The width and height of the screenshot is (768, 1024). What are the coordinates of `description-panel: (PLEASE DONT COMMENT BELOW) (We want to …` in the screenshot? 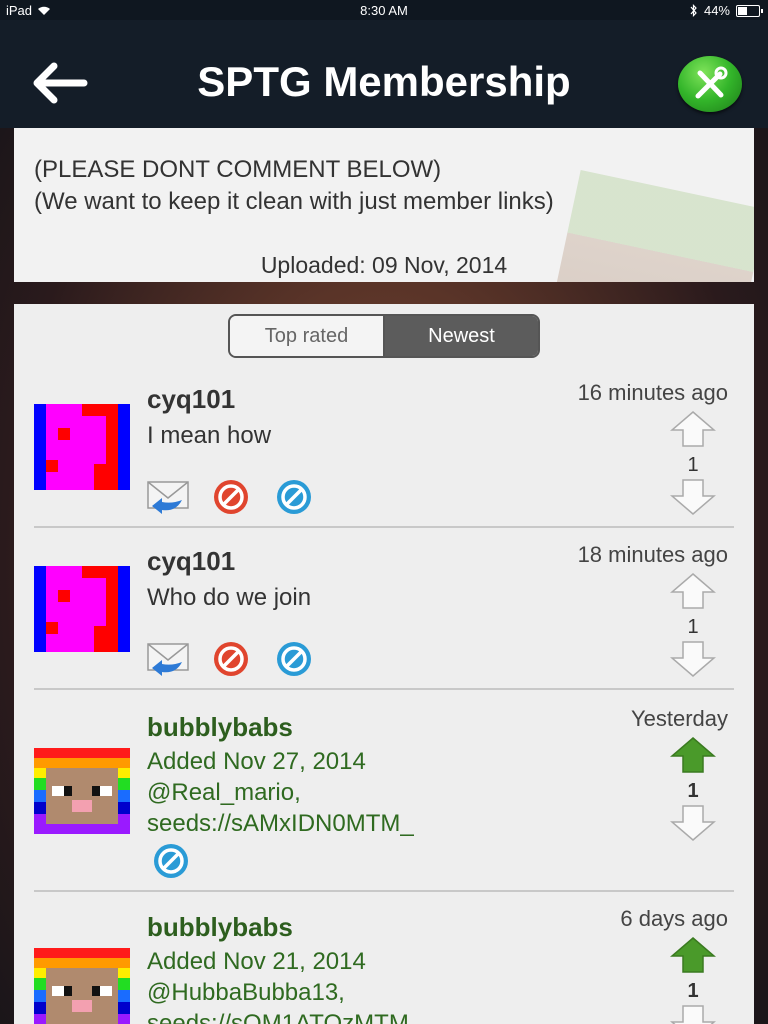 It's located at (384, 205).